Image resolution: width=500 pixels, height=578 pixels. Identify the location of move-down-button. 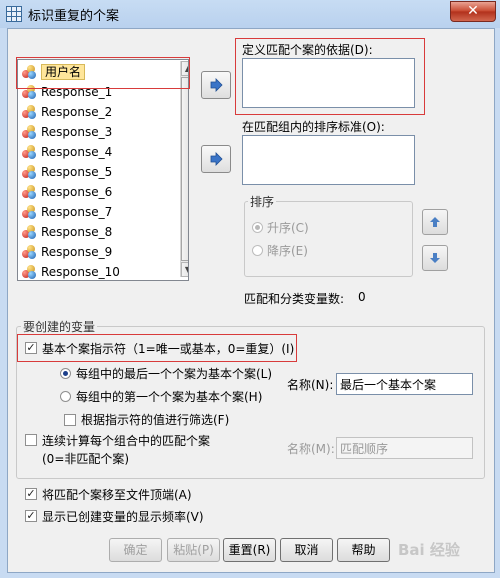
(435, 258).